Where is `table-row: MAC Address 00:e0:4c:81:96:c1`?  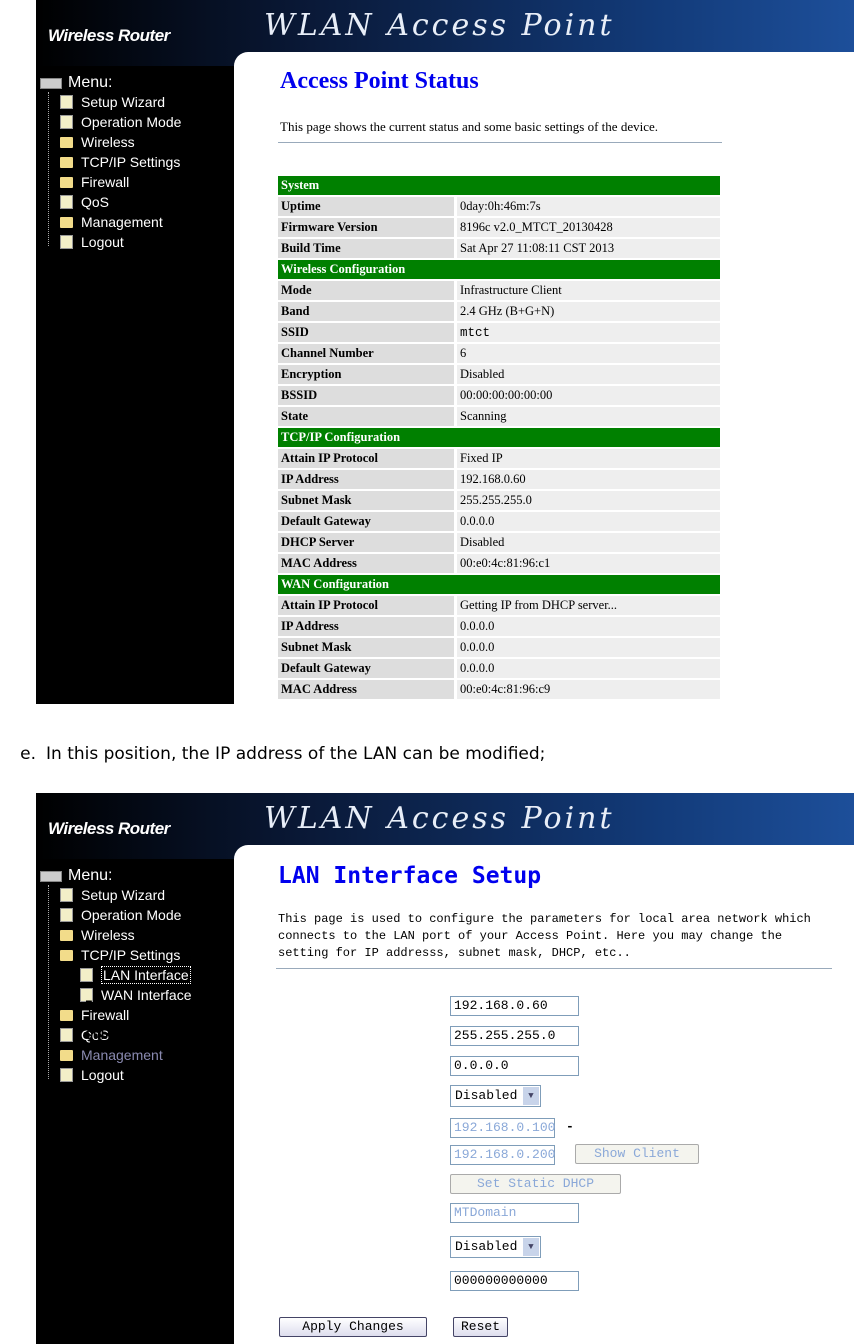
table-row: MAC Address 00:e0:4c:81:96:c1 is located at coordinates (499, 563).